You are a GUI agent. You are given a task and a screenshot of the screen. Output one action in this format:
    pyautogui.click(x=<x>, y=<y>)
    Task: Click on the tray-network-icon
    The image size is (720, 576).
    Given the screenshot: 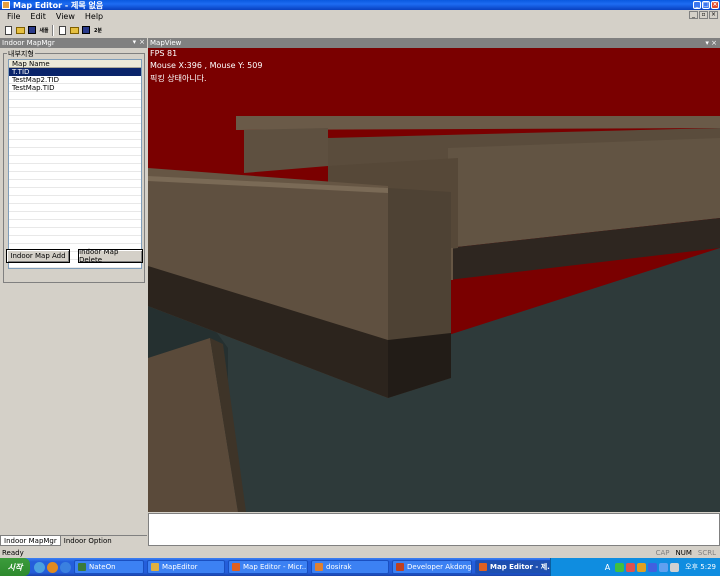 What is the action you would take?
    pyautogui.click(x=620, y=567)
    